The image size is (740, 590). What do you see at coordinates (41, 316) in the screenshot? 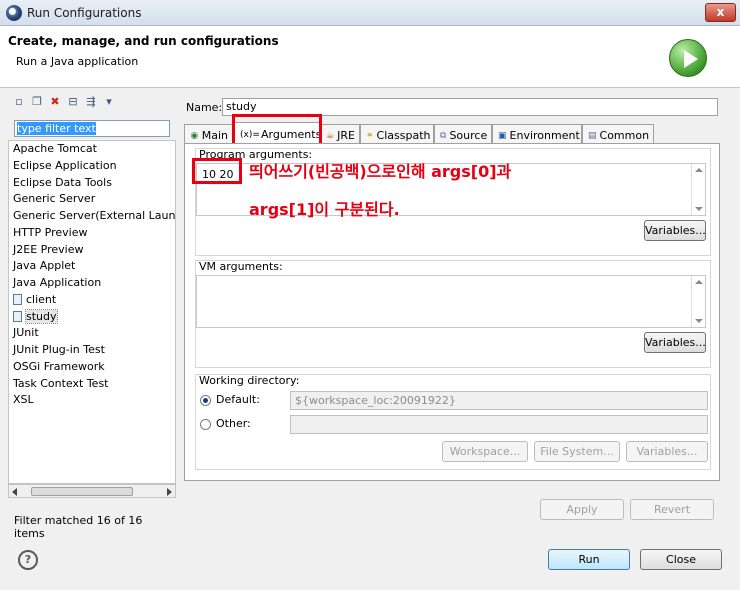
I see `tree-item-label: study` at bounding box center [41, 316].